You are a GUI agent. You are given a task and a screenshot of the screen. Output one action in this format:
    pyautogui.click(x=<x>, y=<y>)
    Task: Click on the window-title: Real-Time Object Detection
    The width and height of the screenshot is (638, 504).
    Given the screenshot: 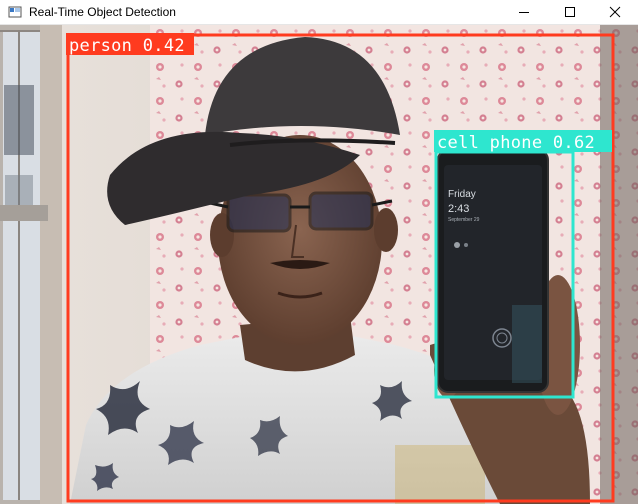 What is the action you would take?
    pyautogui.click(x=102, y=12)
    